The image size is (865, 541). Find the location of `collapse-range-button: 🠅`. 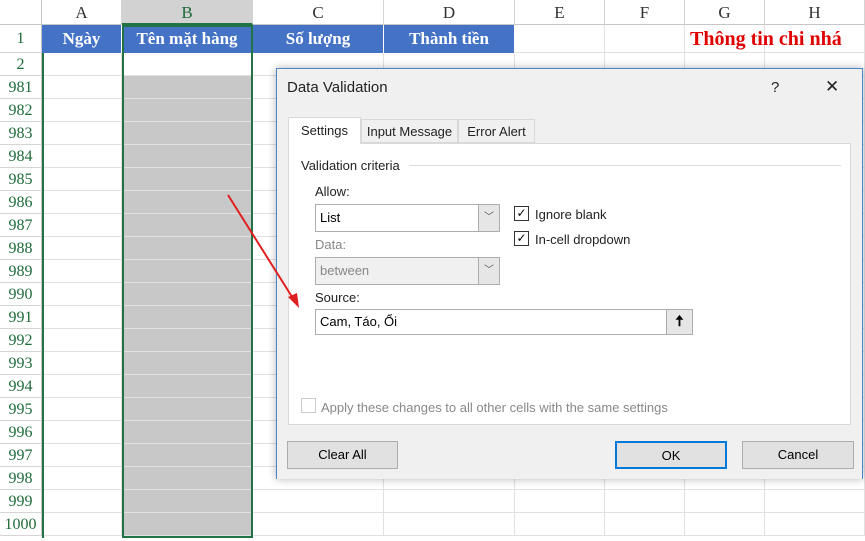

collapse-range-button: 🠅 is located at coordinates (679, 322).